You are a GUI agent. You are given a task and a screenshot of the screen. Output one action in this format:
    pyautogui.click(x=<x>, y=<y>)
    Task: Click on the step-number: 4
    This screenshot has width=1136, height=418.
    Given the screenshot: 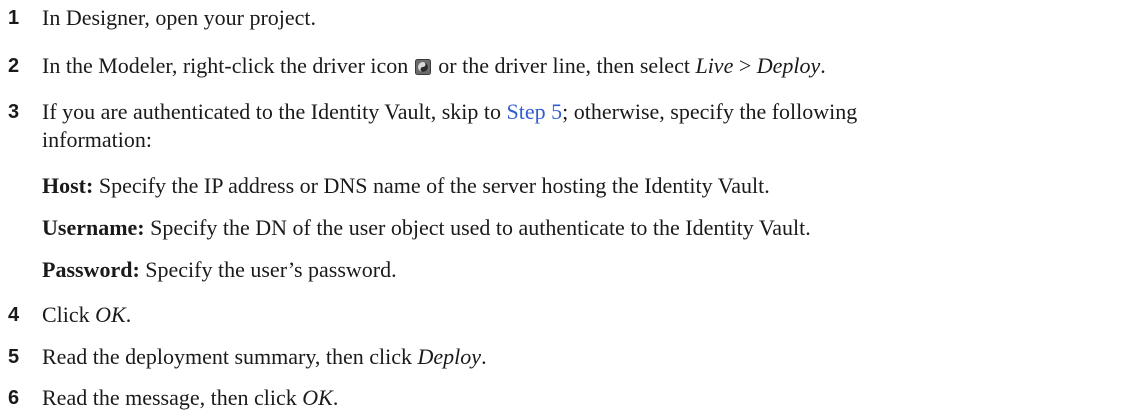 What is the action you would take?
    pyautogui.click(x=14, y=315)
    